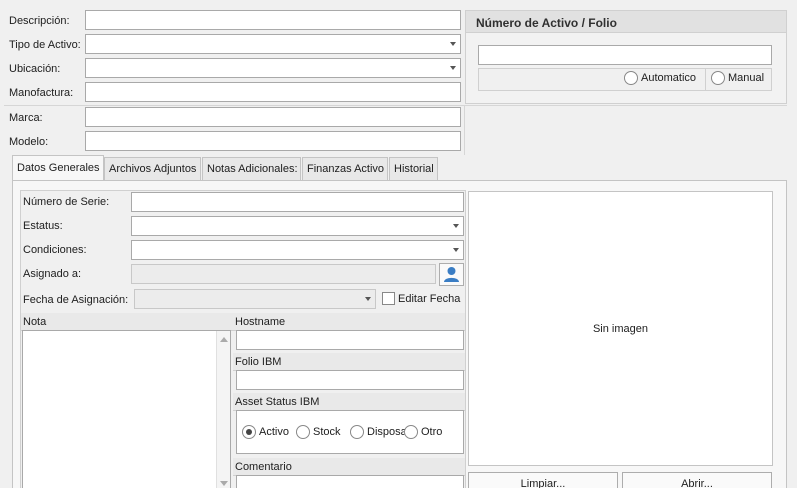  Describe the element at coordinates (350, 481) in the screenshot. I see `comentario-input` at that location.